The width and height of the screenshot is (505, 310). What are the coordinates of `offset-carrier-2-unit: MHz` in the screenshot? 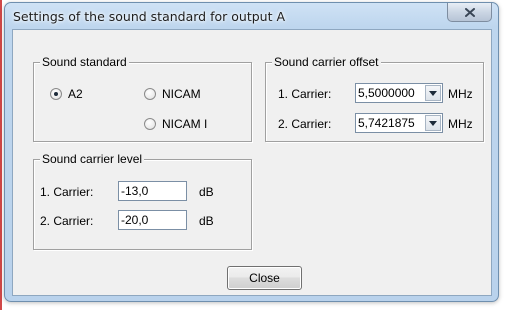 It's located at (460, 124).